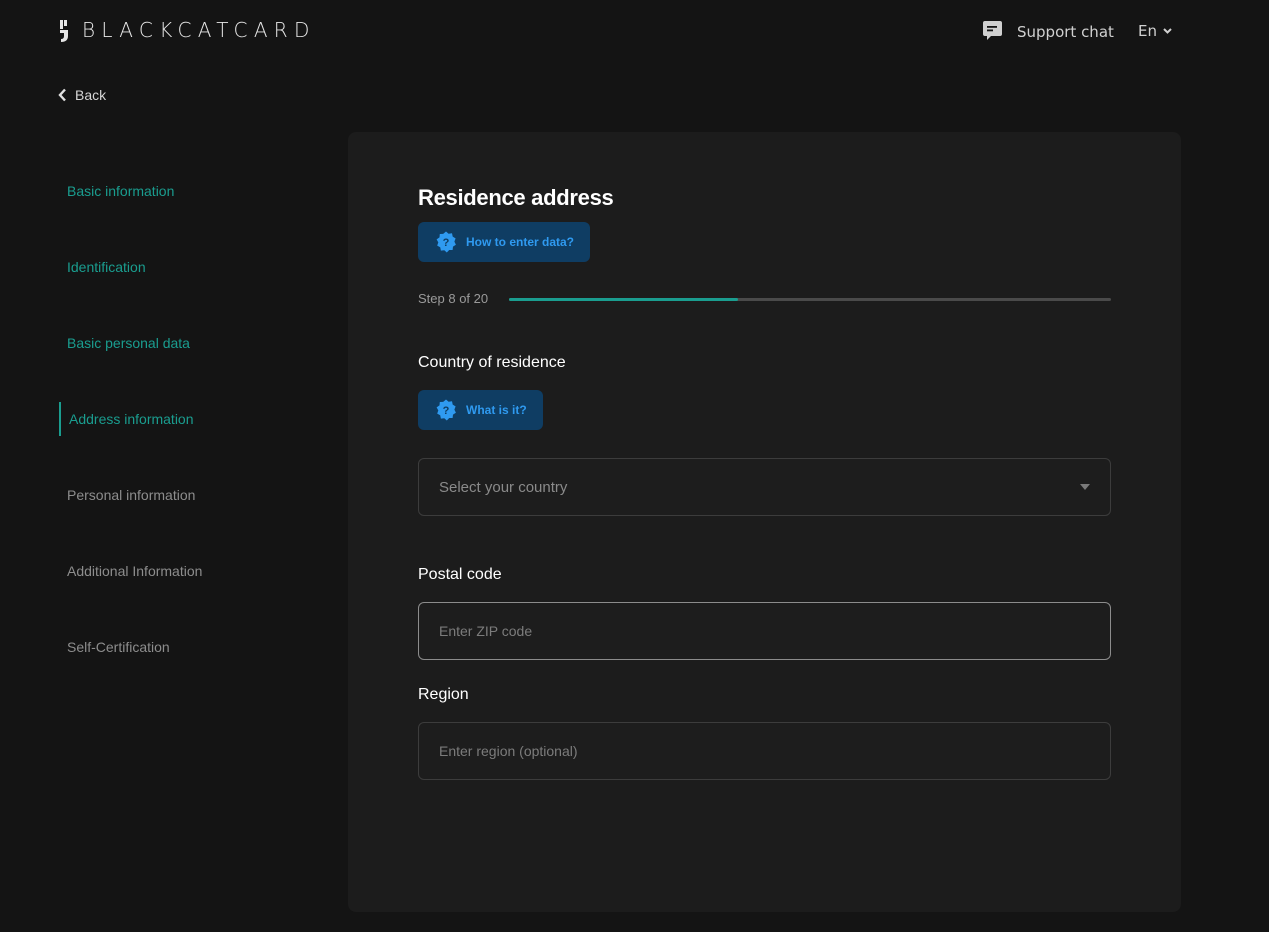  I want to click on language-label: En, so click(1147, 31).